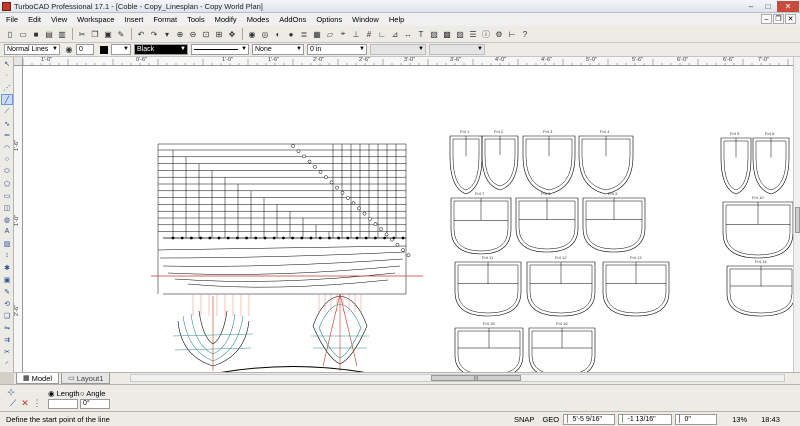  Describe the element at coordinates (7, 279) in the screenshot. I see `insert-block-icon: ▣` at that location.